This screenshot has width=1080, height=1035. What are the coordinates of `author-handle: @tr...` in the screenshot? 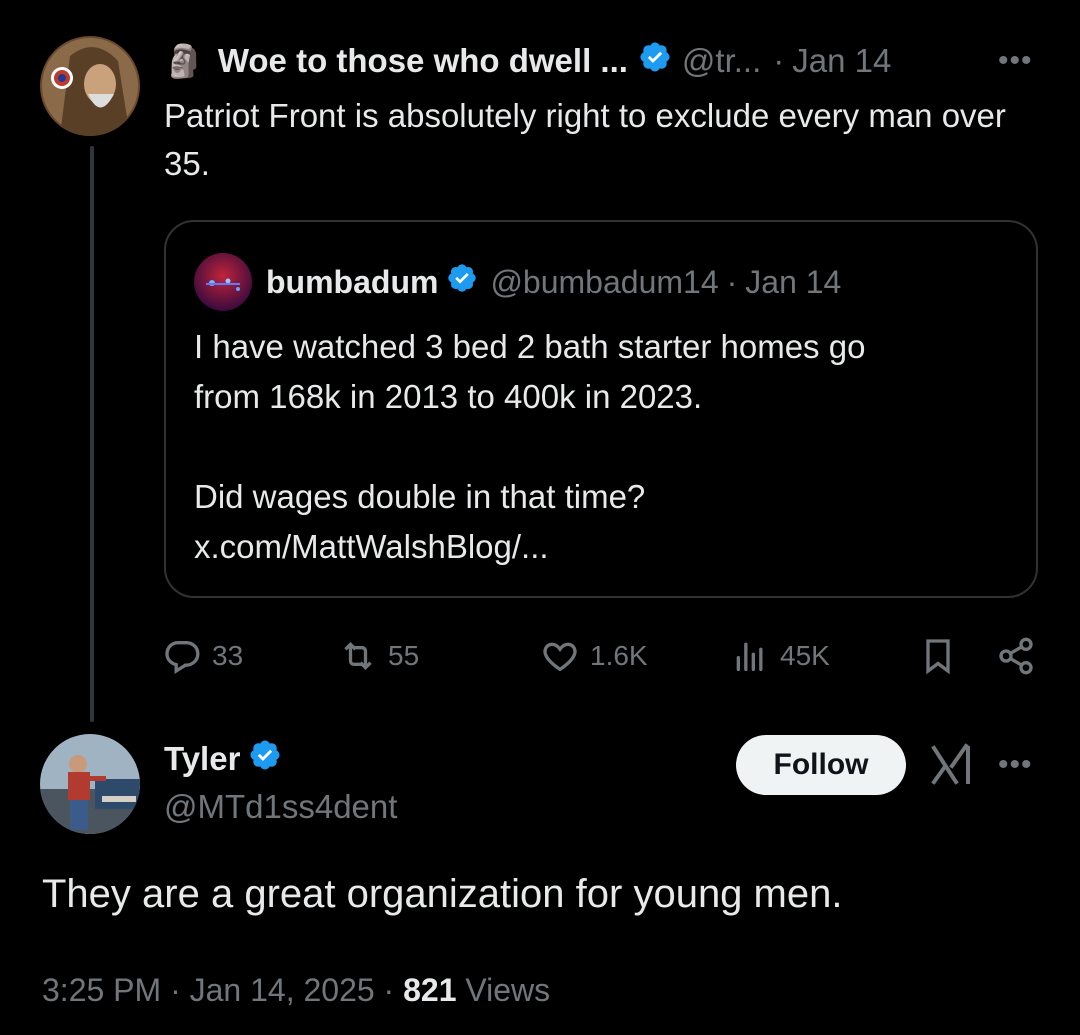 It's located at (721, 61).